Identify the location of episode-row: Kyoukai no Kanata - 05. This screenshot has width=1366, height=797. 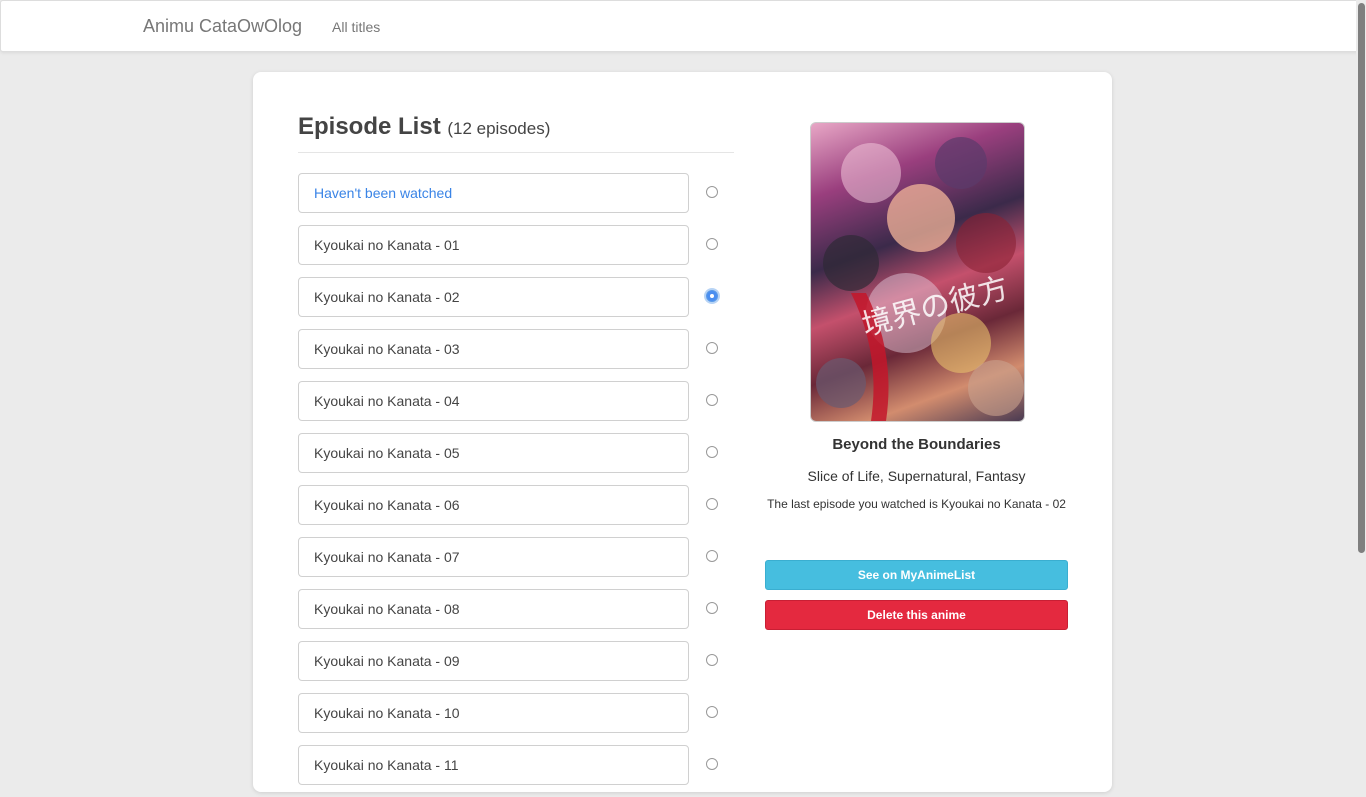
(518, 459).